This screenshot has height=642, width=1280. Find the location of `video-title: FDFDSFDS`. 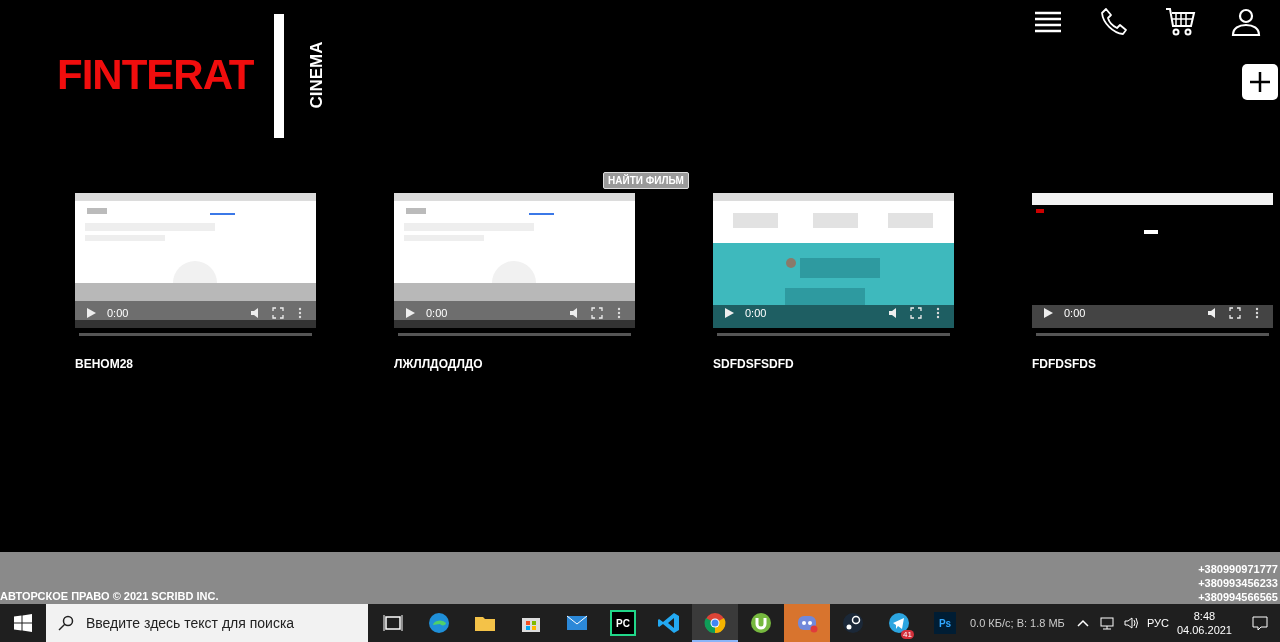

video-title: FDFDSFDS is located at coordinates (1064, 364).